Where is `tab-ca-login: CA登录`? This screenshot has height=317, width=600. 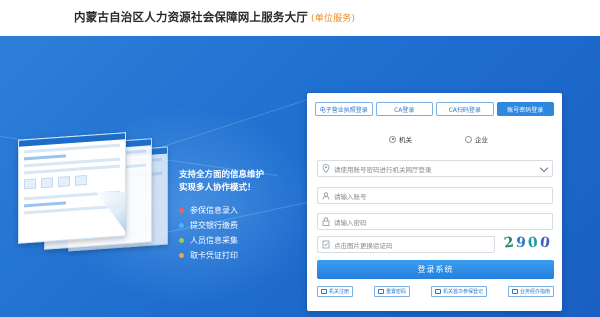
tab-ca-login: CA登录 is located at coordinates (404, 109).